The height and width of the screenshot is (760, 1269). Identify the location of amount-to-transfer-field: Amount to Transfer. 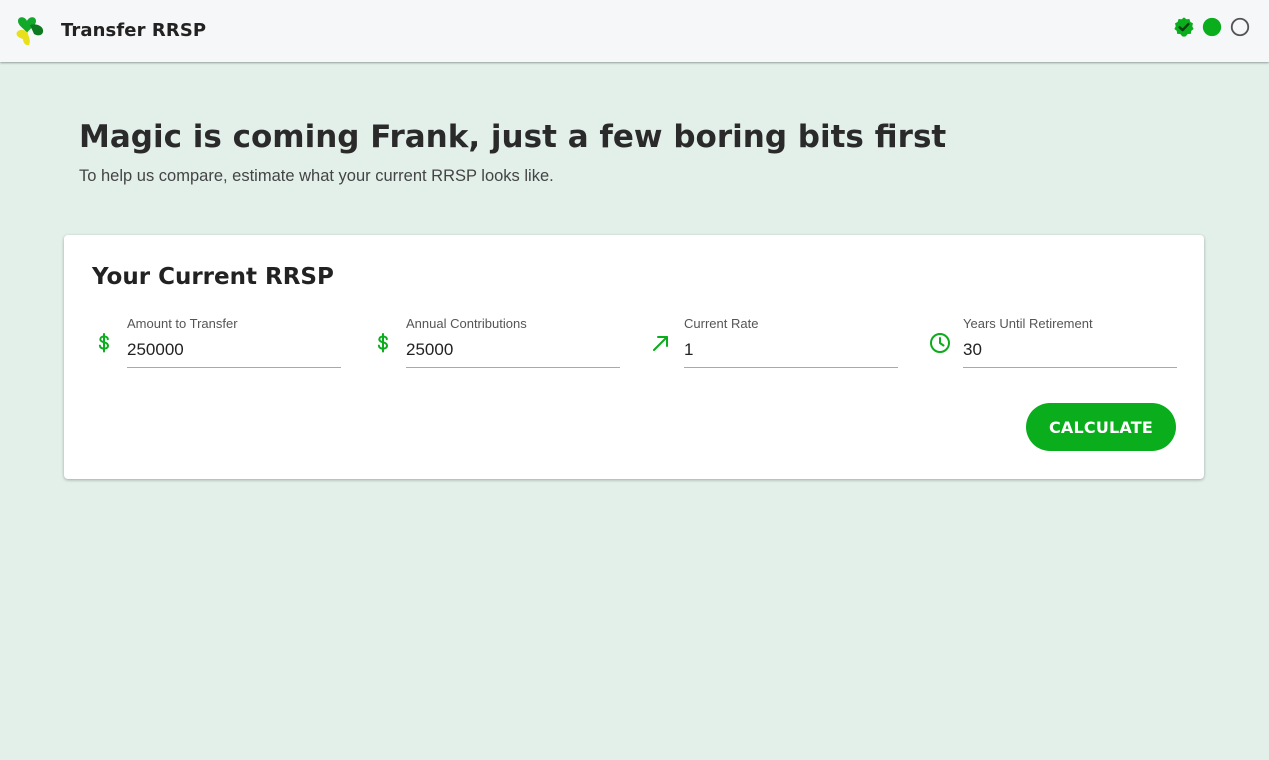
(217, 341).